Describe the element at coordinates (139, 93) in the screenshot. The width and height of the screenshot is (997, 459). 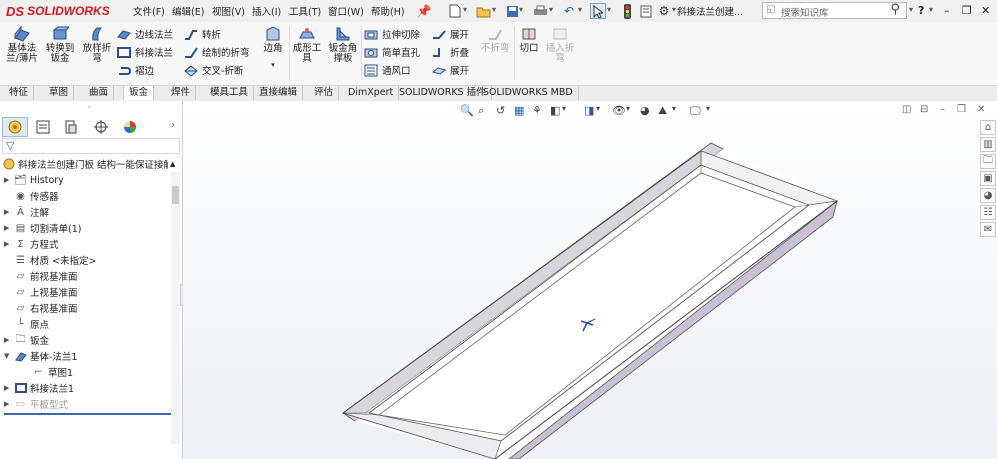
I see `tab-sheet-metal: 钣金` at that location.